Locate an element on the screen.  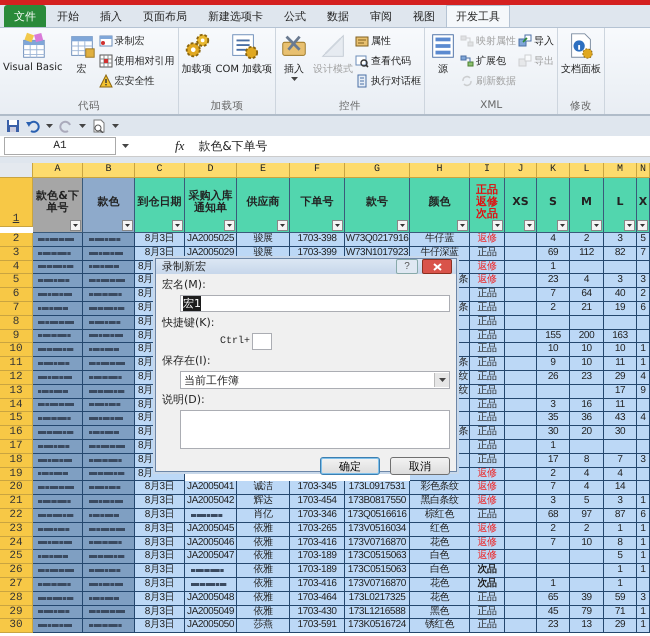
column-header: F is located at coordinates (317, 170).